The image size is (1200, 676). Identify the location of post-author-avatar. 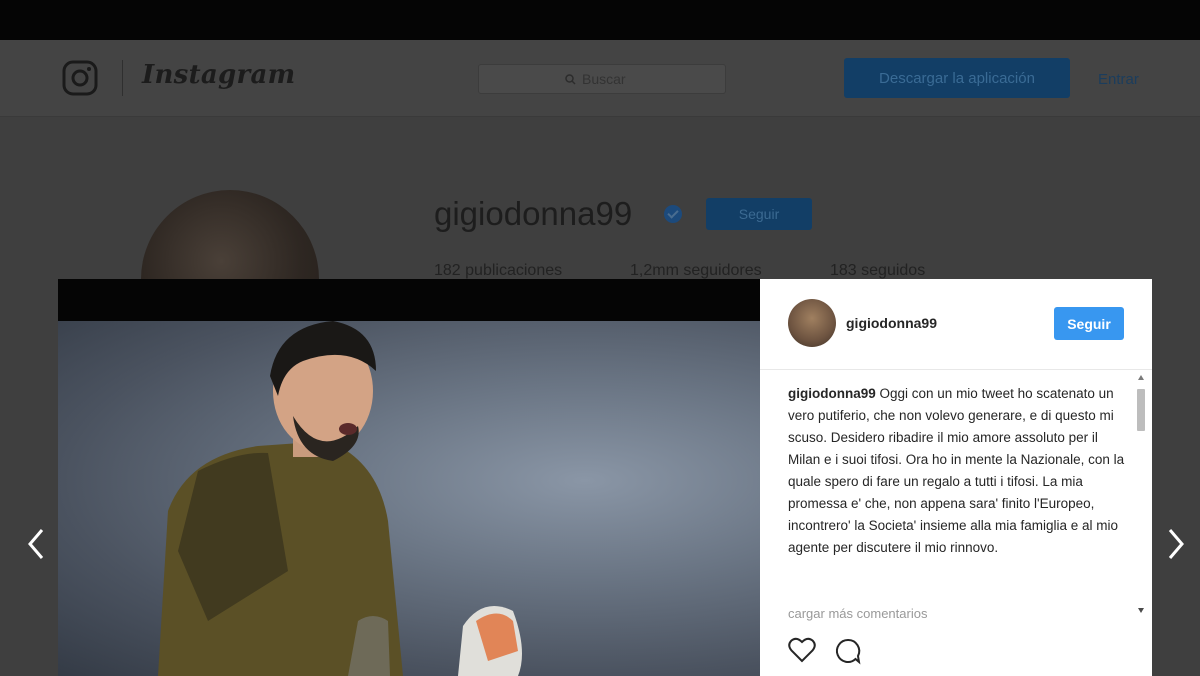
(812, 323).